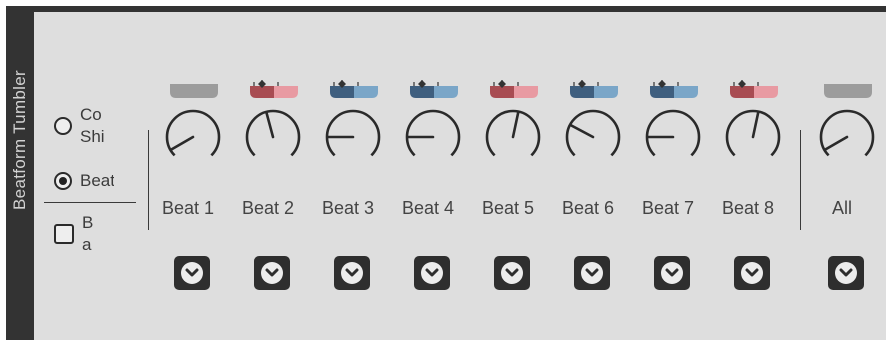 This screenshot has height=340, width=886. What do you see at coordinates (90, 202) in the screenshot?
I see `options-divider` at bounding box center [90, 202].